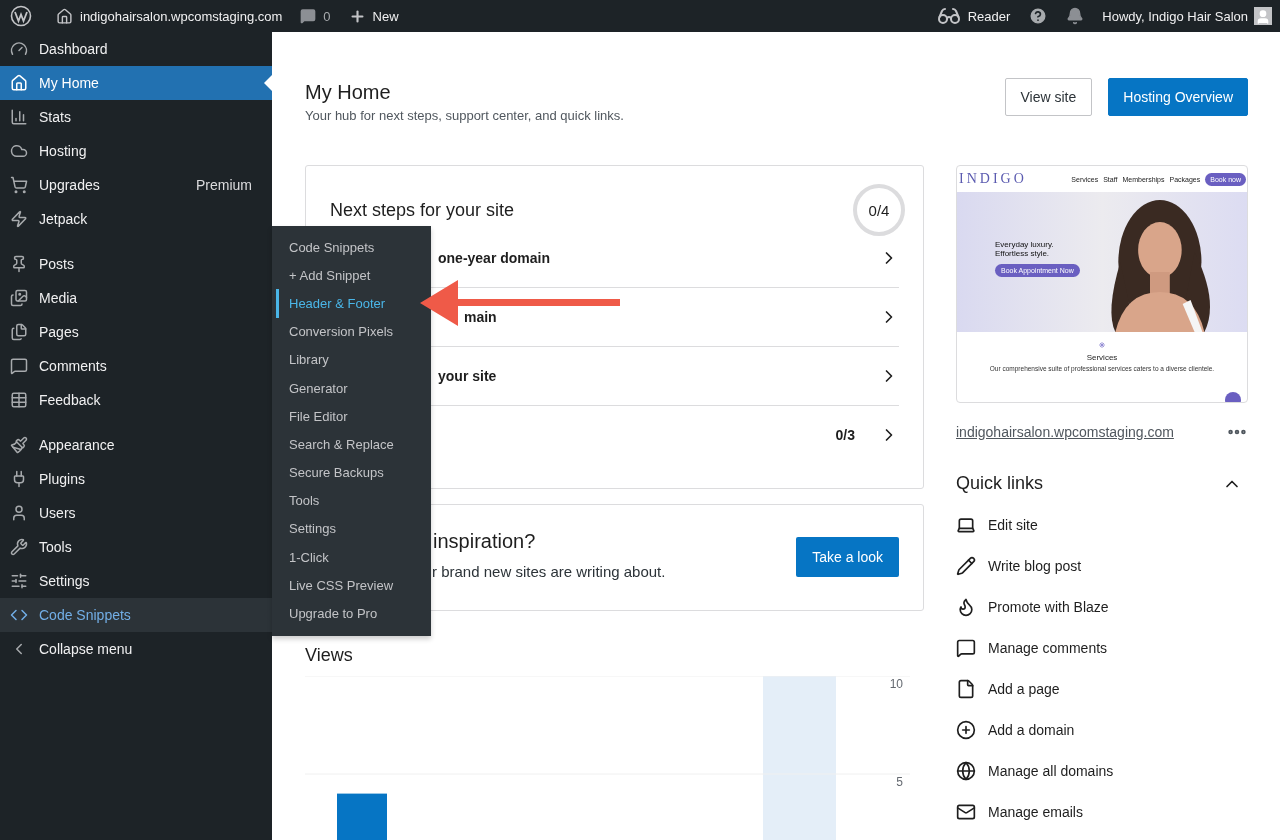 The height and width of the screenshot is (840, 1280). What do you see at coordinates (19, 49) in the screenshot?
I see `gauge-icon` at bounding box center [19, 49].